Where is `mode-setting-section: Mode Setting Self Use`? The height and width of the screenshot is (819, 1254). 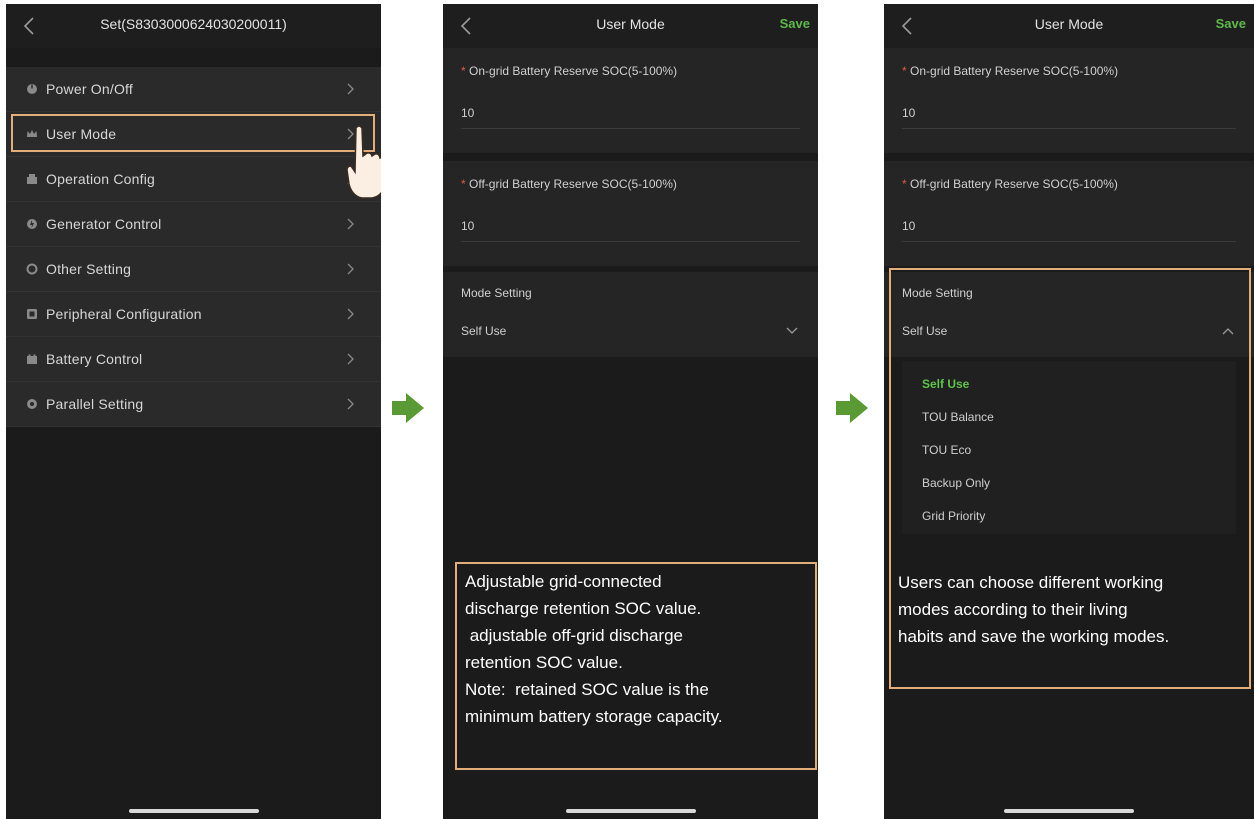
mode-setting-section: Mode Setting Self Use is located at coordinates (630, 314).